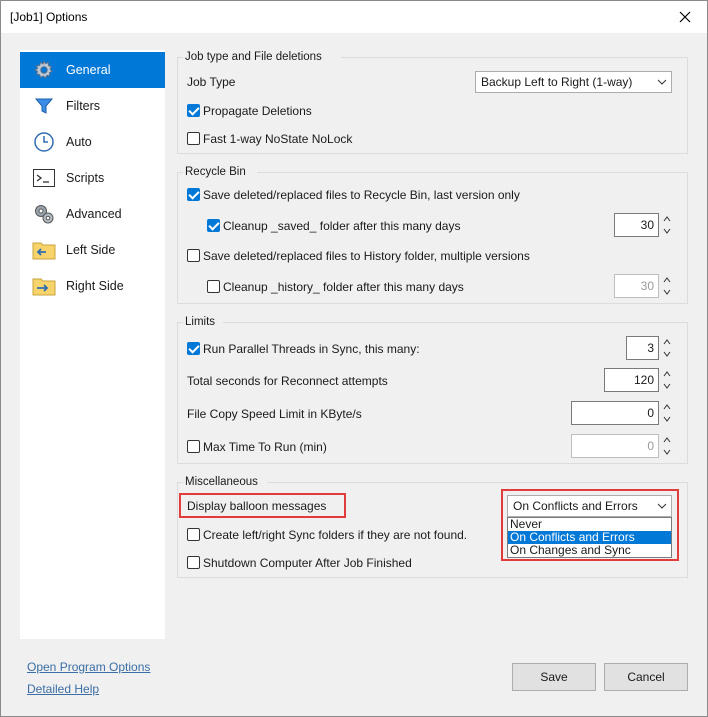 The height and width of the screenshot is (717, 708). Describe the element at coordinates (287, 381) in the screenshot. I see `reconnect-label: Total seconds for Reconnect attempts` at that location.